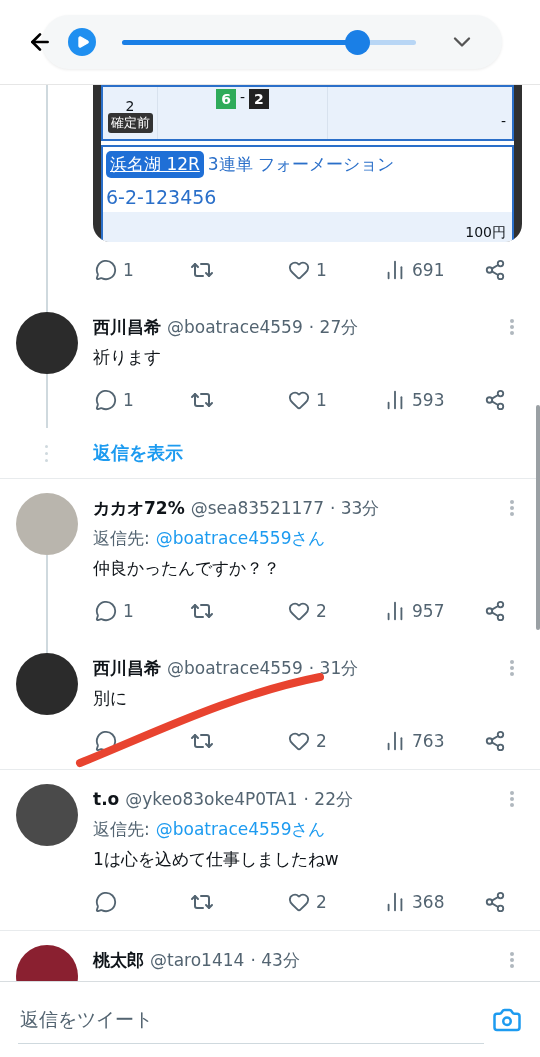 The height and width of the screenshot is (1057, 540). I want to click on scrollbar-thumb, so click(538, 517).